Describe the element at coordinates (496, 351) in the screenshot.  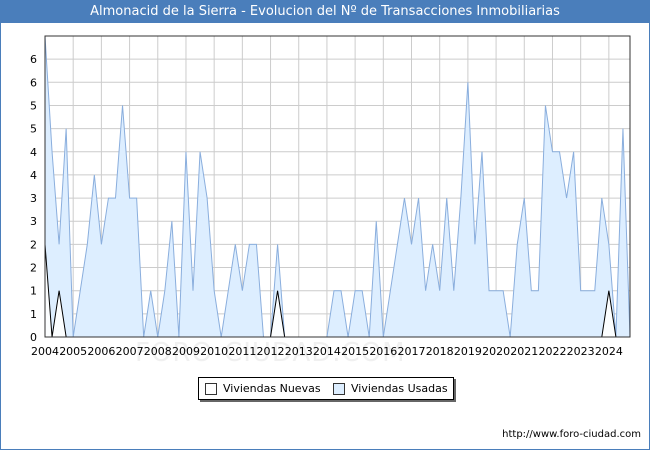
I see `x-tick-label: 2020` at that location.